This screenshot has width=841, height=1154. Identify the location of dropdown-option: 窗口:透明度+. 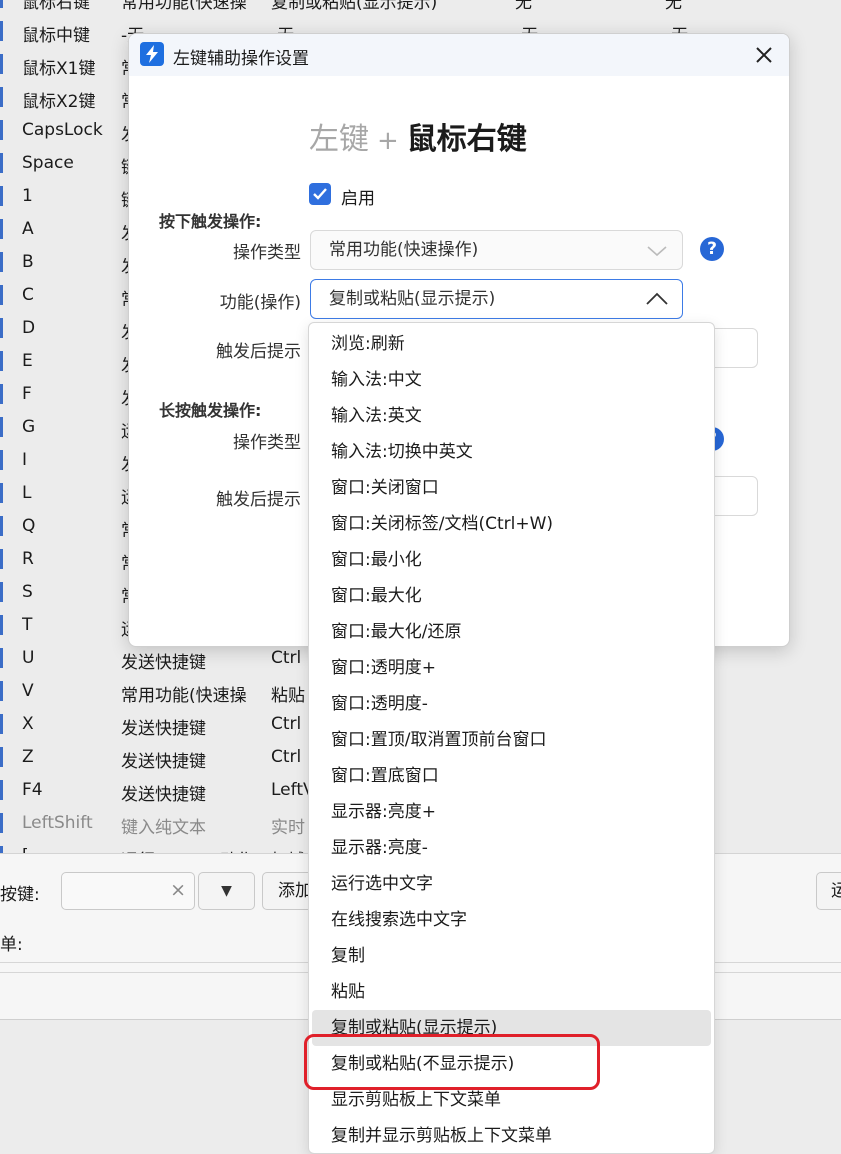
(511, 668).